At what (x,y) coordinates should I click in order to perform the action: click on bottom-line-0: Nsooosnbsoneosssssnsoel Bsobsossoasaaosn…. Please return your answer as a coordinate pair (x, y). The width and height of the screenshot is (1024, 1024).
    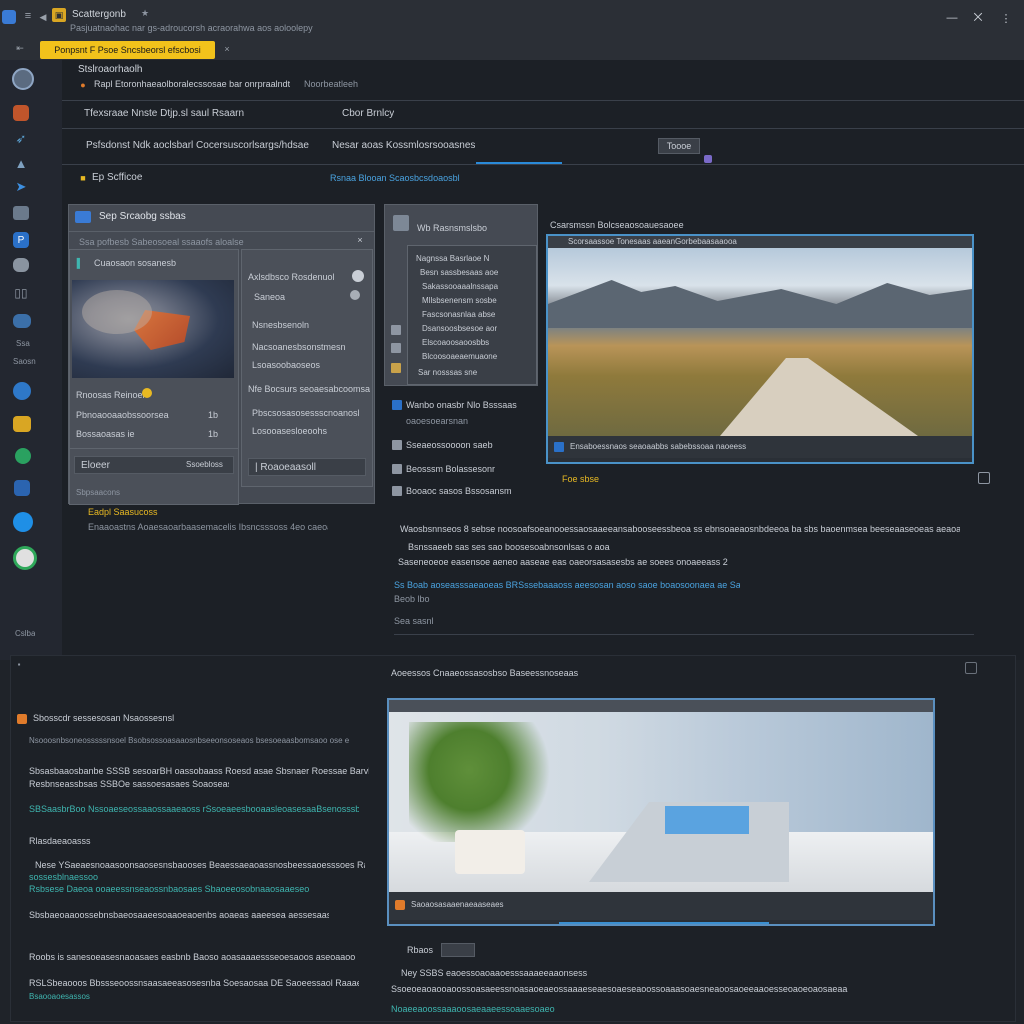
    Looking at the image, I should click on (189, 740).